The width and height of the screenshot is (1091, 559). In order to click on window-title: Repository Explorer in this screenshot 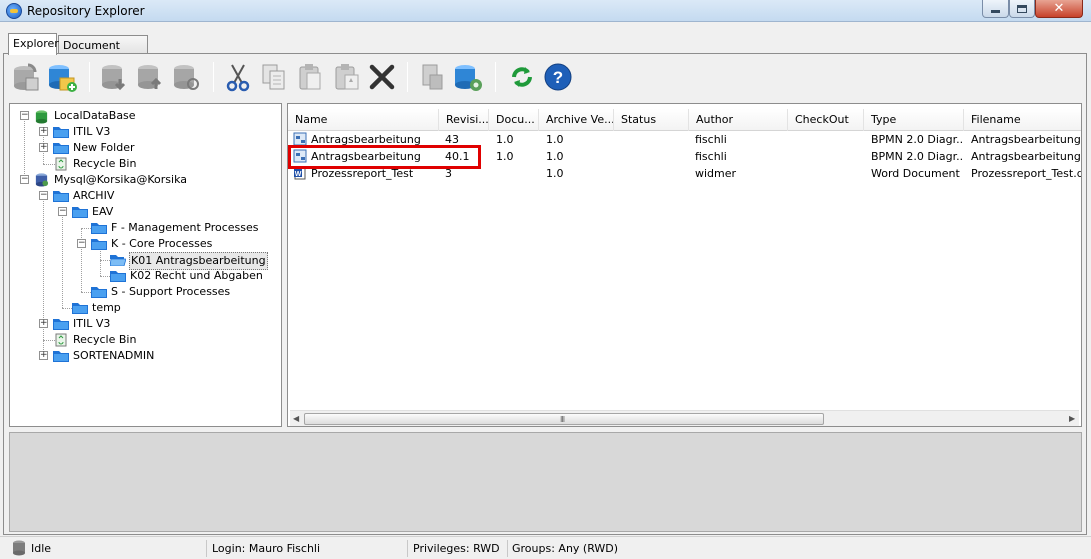, I will do `click(86, 11)`.